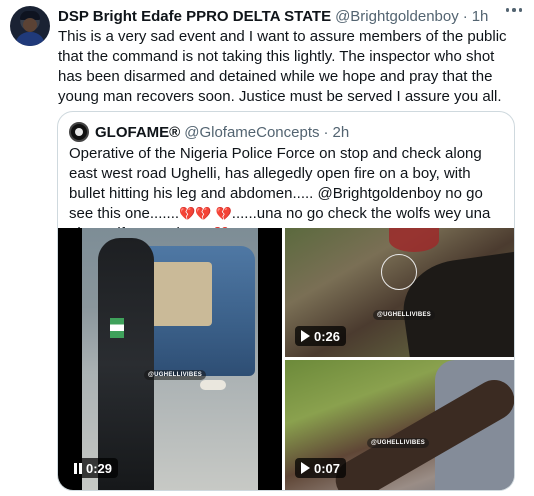 The image size is (534, 496). I want to click on video-duration-badge: 0:07, so click(321, 468).